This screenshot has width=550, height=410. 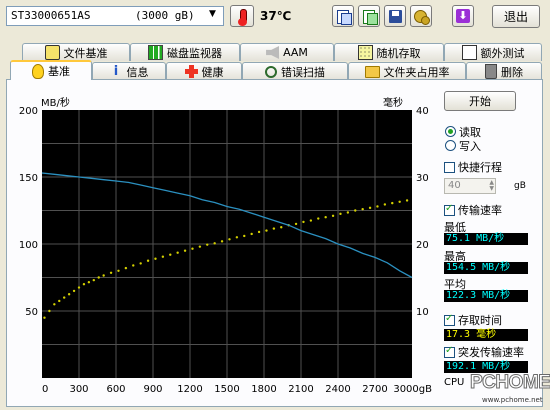 I want to click on y-tick-left-label: 100, so click(x=28, y=245).